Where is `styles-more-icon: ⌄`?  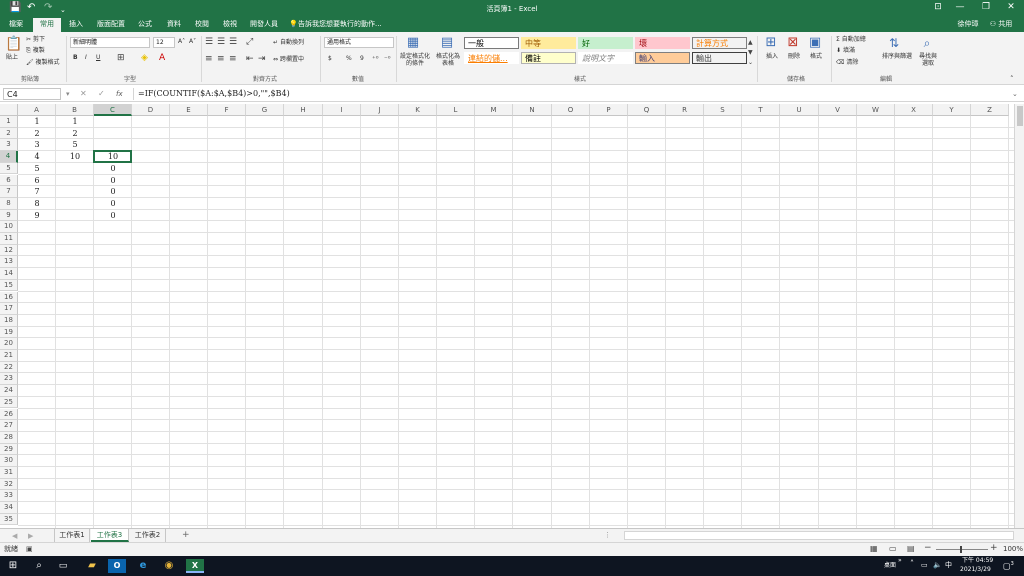
styles-more-icon: ⌄ is located at coordinates (750, 63).